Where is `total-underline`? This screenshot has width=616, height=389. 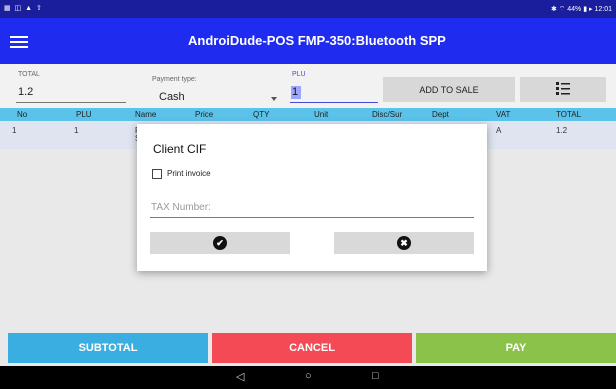 total-underline is located at coordinates (71, 102).